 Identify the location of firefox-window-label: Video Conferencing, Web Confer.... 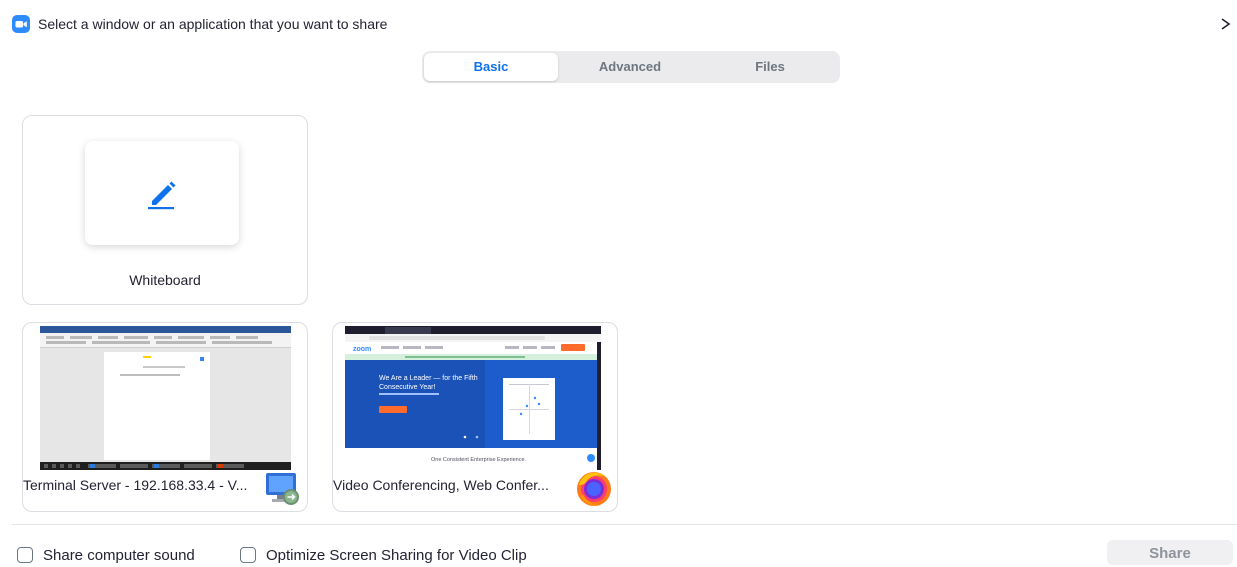
(441, 485).